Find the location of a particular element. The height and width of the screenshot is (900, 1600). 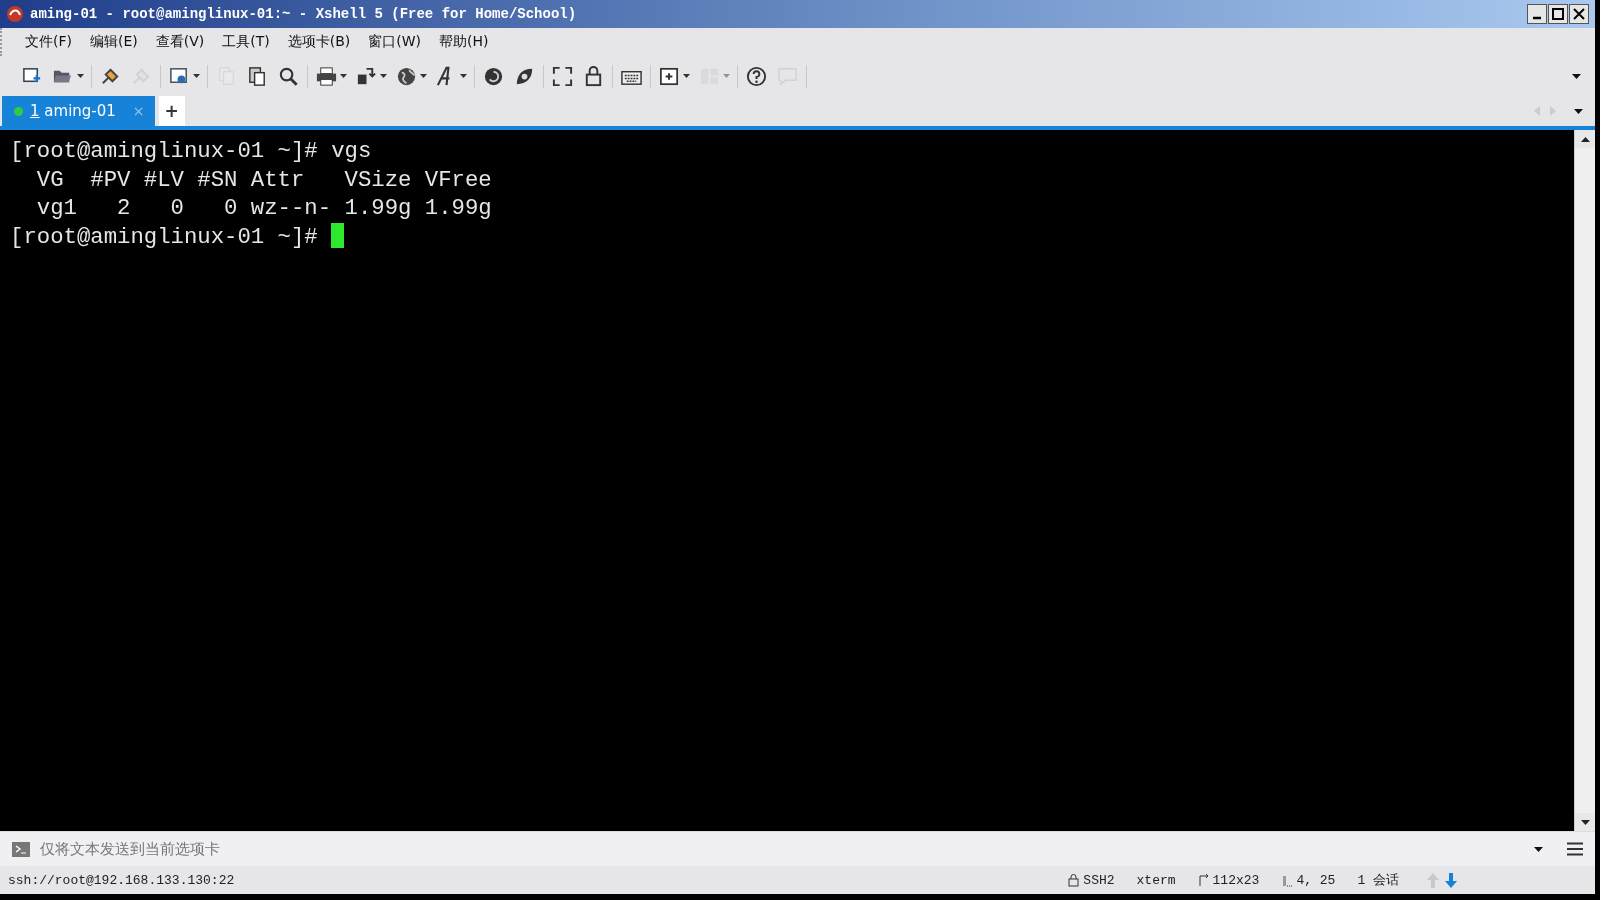

cursor-position-icon is located at coordinates (1287, 880).